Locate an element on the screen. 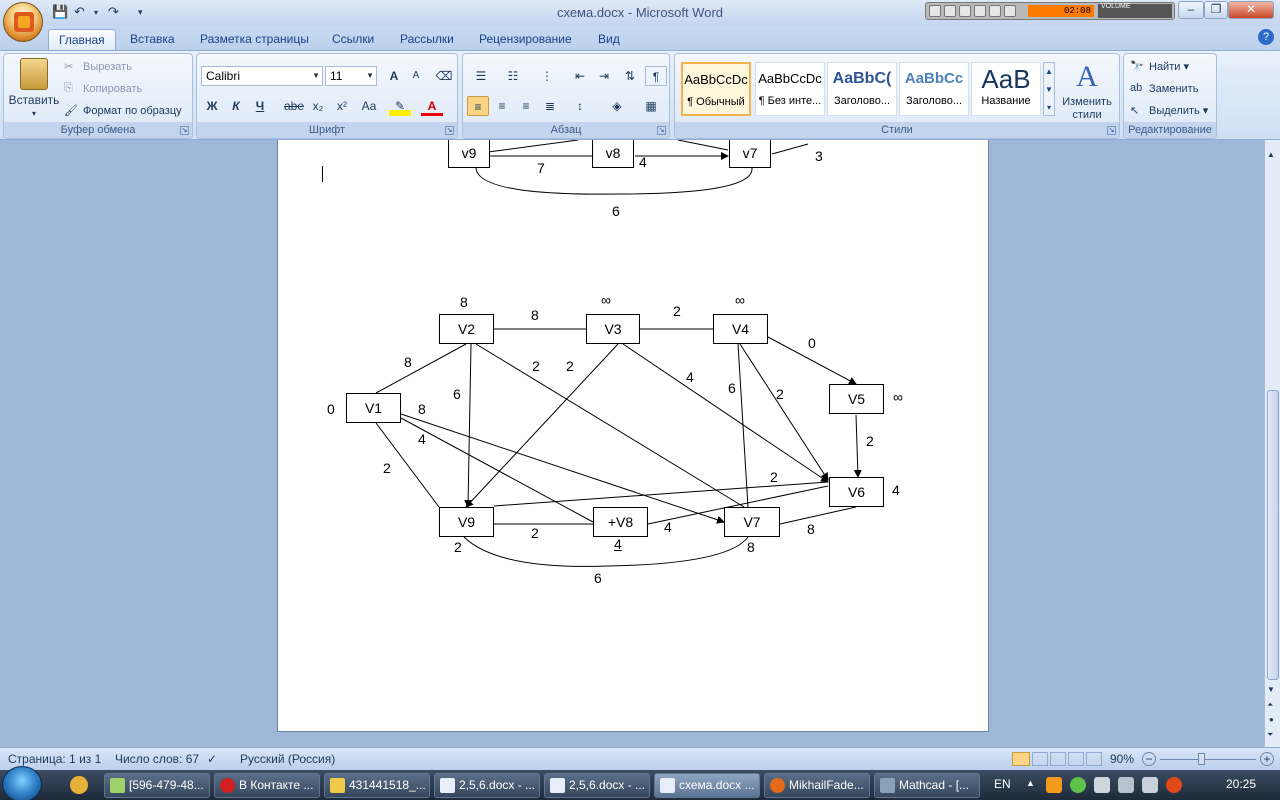  scroll-thumb is located at coordinates (1273, 535).